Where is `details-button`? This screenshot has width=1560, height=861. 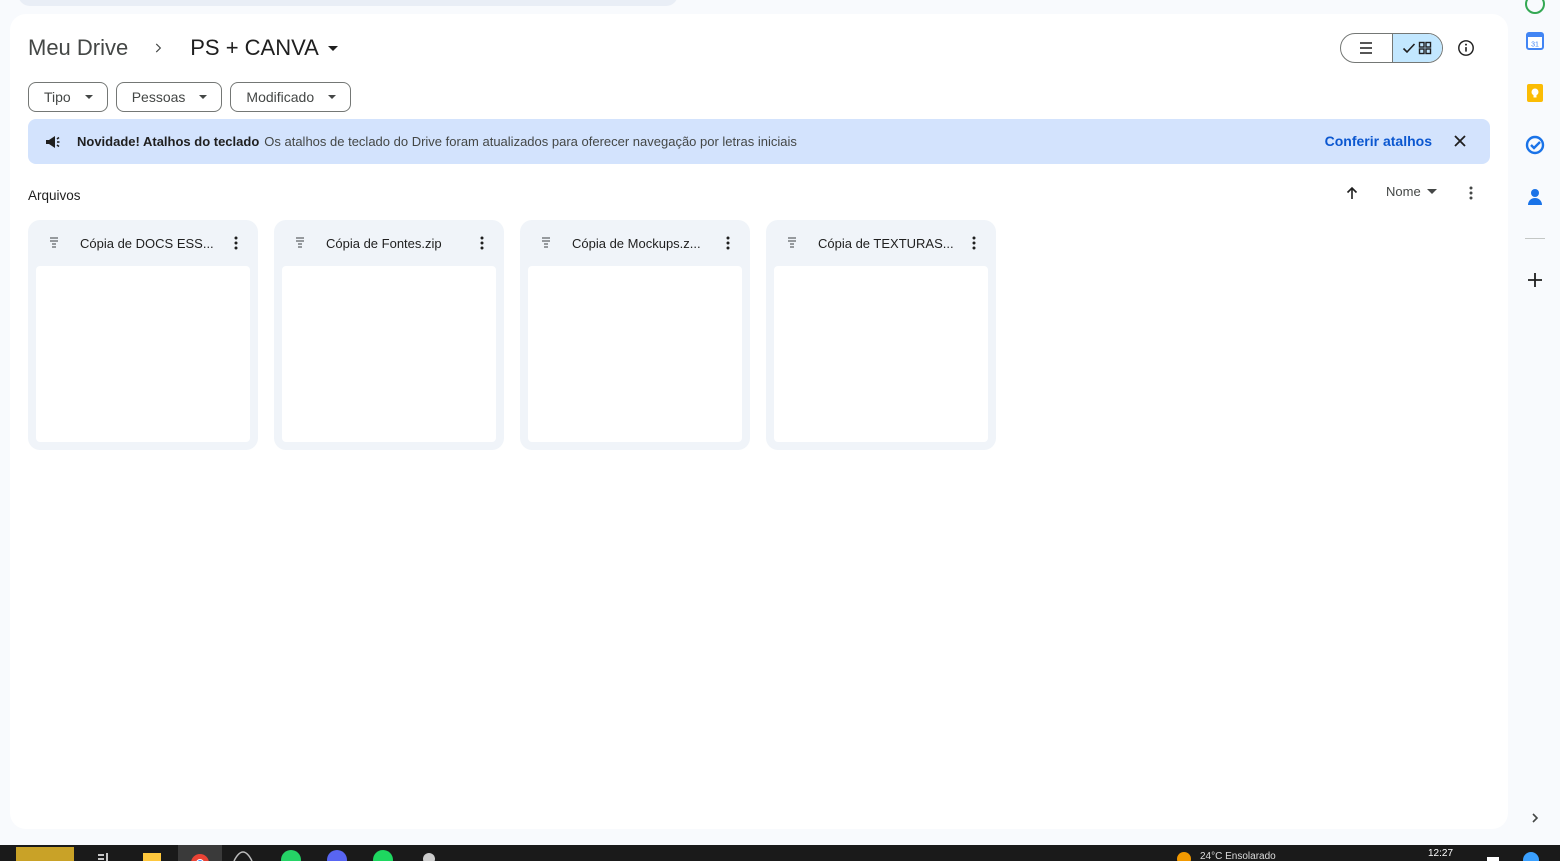 details-button is located at coordinates (1466, 48).